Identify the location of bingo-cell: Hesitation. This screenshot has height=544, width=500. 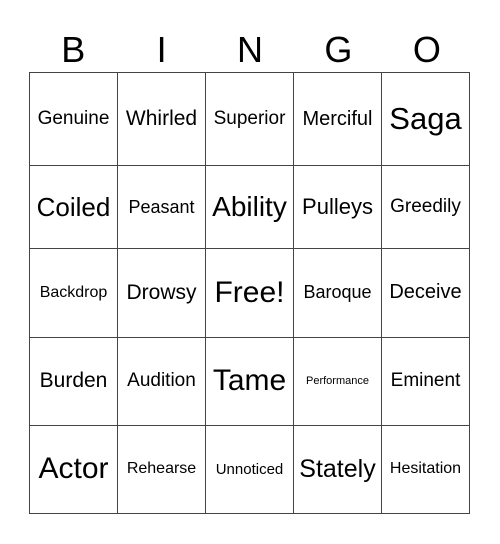
(425, 469).